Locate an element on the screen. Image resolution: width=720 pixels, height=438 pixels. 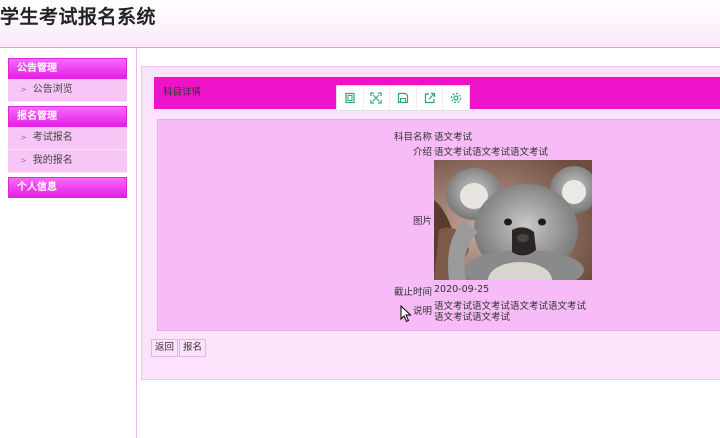
apply-button: 报名 is located at coordinates (193, 348).